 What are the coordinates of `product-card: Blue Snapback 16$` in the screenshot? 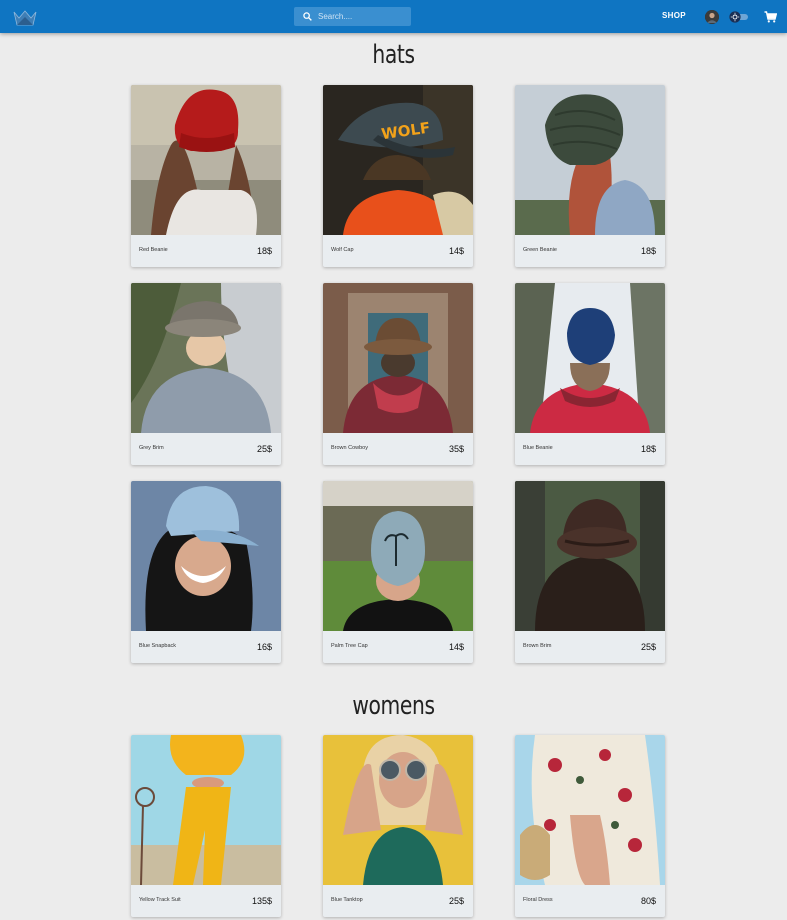 It's located at (206, 572).